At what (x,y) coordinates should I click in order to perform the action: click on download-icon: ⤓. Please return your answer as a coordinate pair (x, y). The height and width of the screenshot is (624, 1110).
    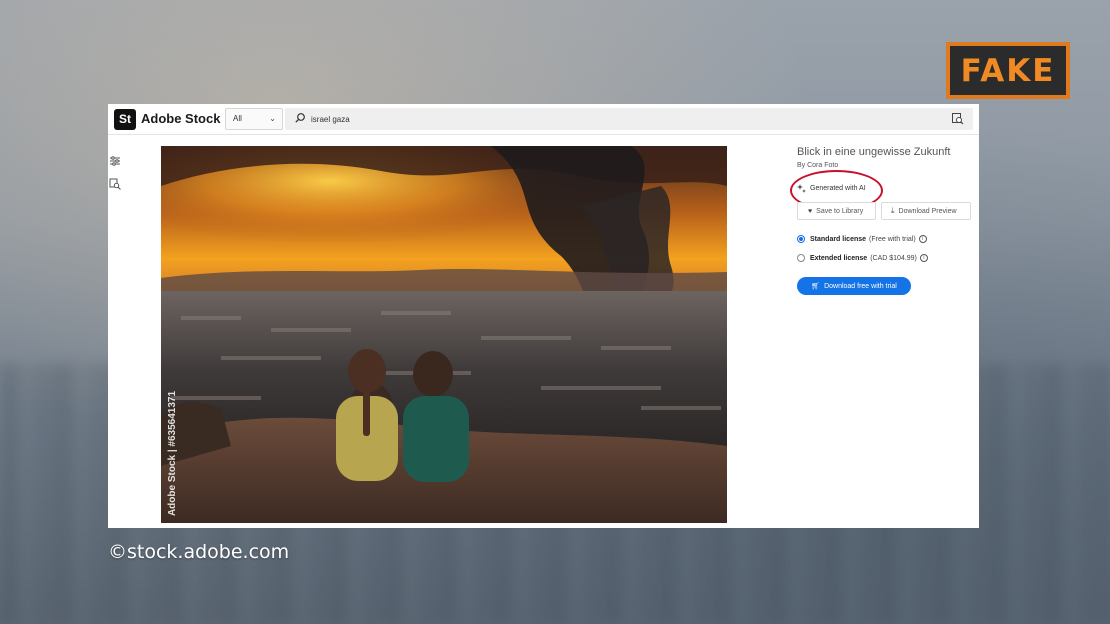
    Looking at the image, I should click on (893, 210).